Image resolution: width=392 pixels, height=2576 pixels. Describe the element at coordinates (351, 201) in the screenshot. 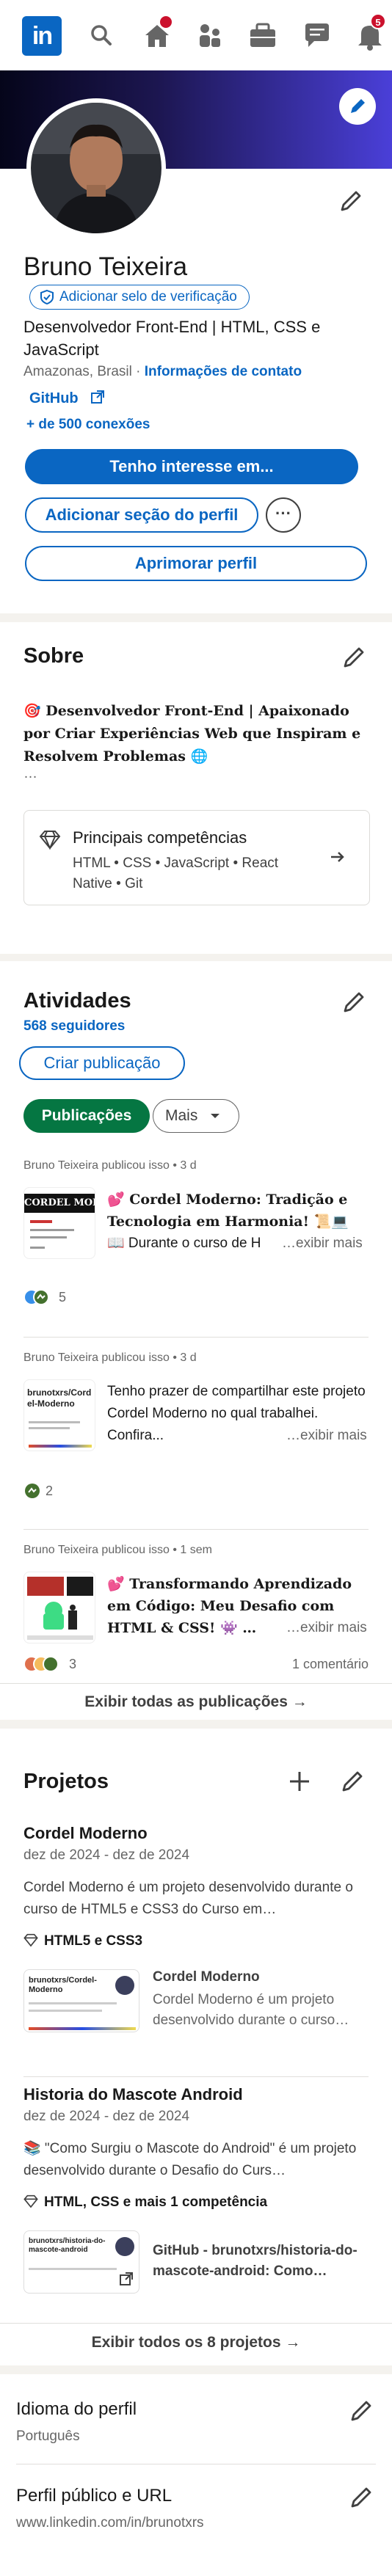

I see `edit-intro-pencil-icon` at that location.